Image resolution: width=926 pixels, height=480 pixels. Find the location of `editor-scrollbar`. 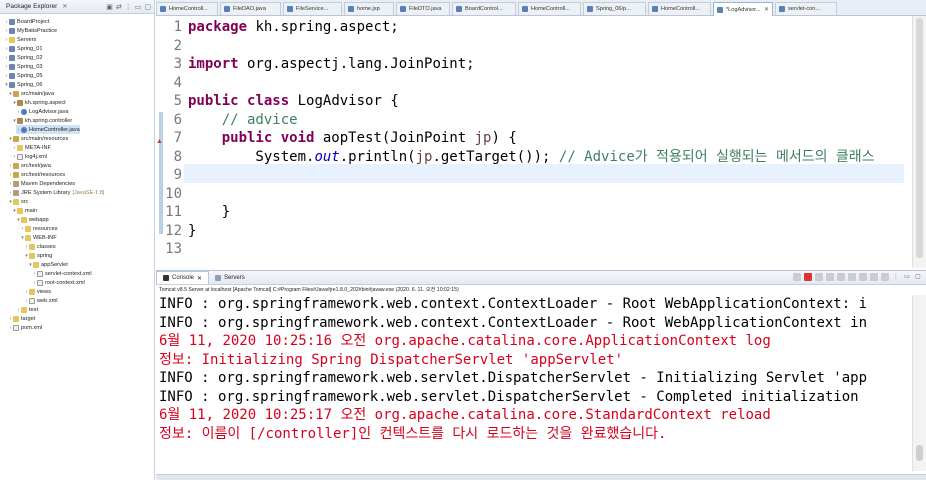

editor-scrollbar is located at coordinates (919, 142).